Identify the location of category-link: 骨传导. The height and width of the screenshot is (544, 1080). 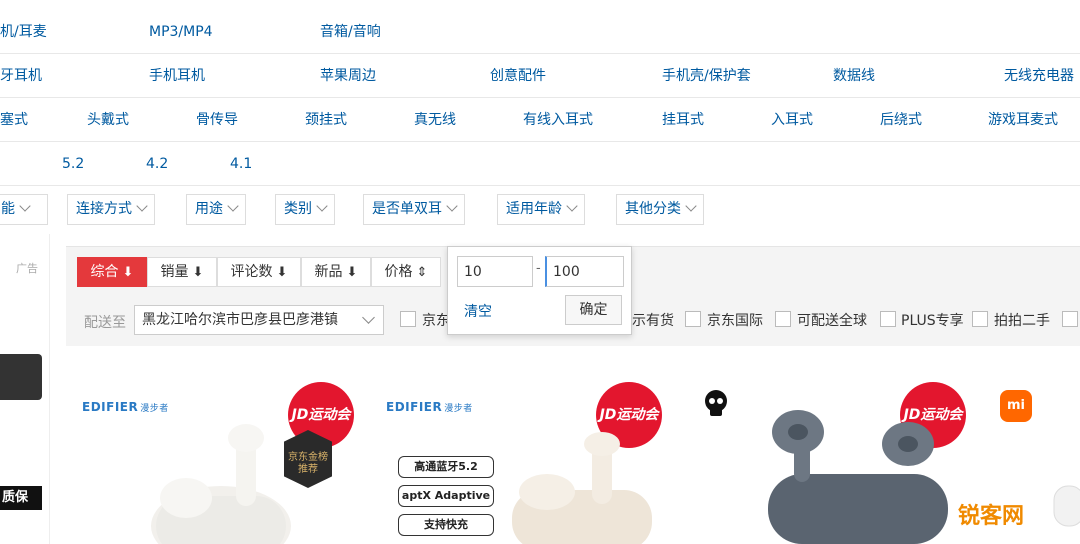
(217, 120).